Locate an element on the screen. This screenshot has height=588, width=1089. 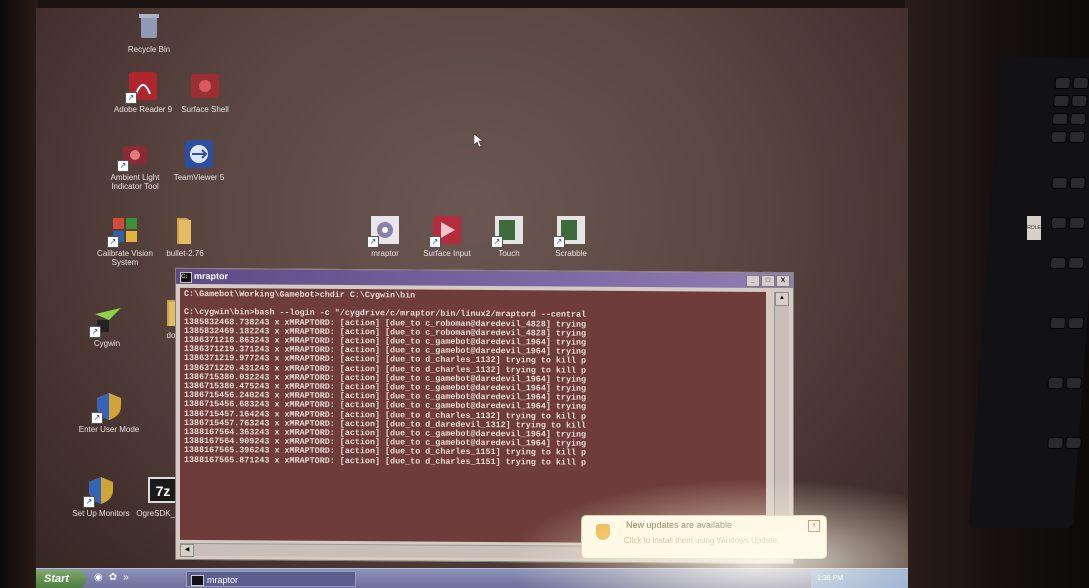
console-icon: C: is located at coordinates (186, 277).